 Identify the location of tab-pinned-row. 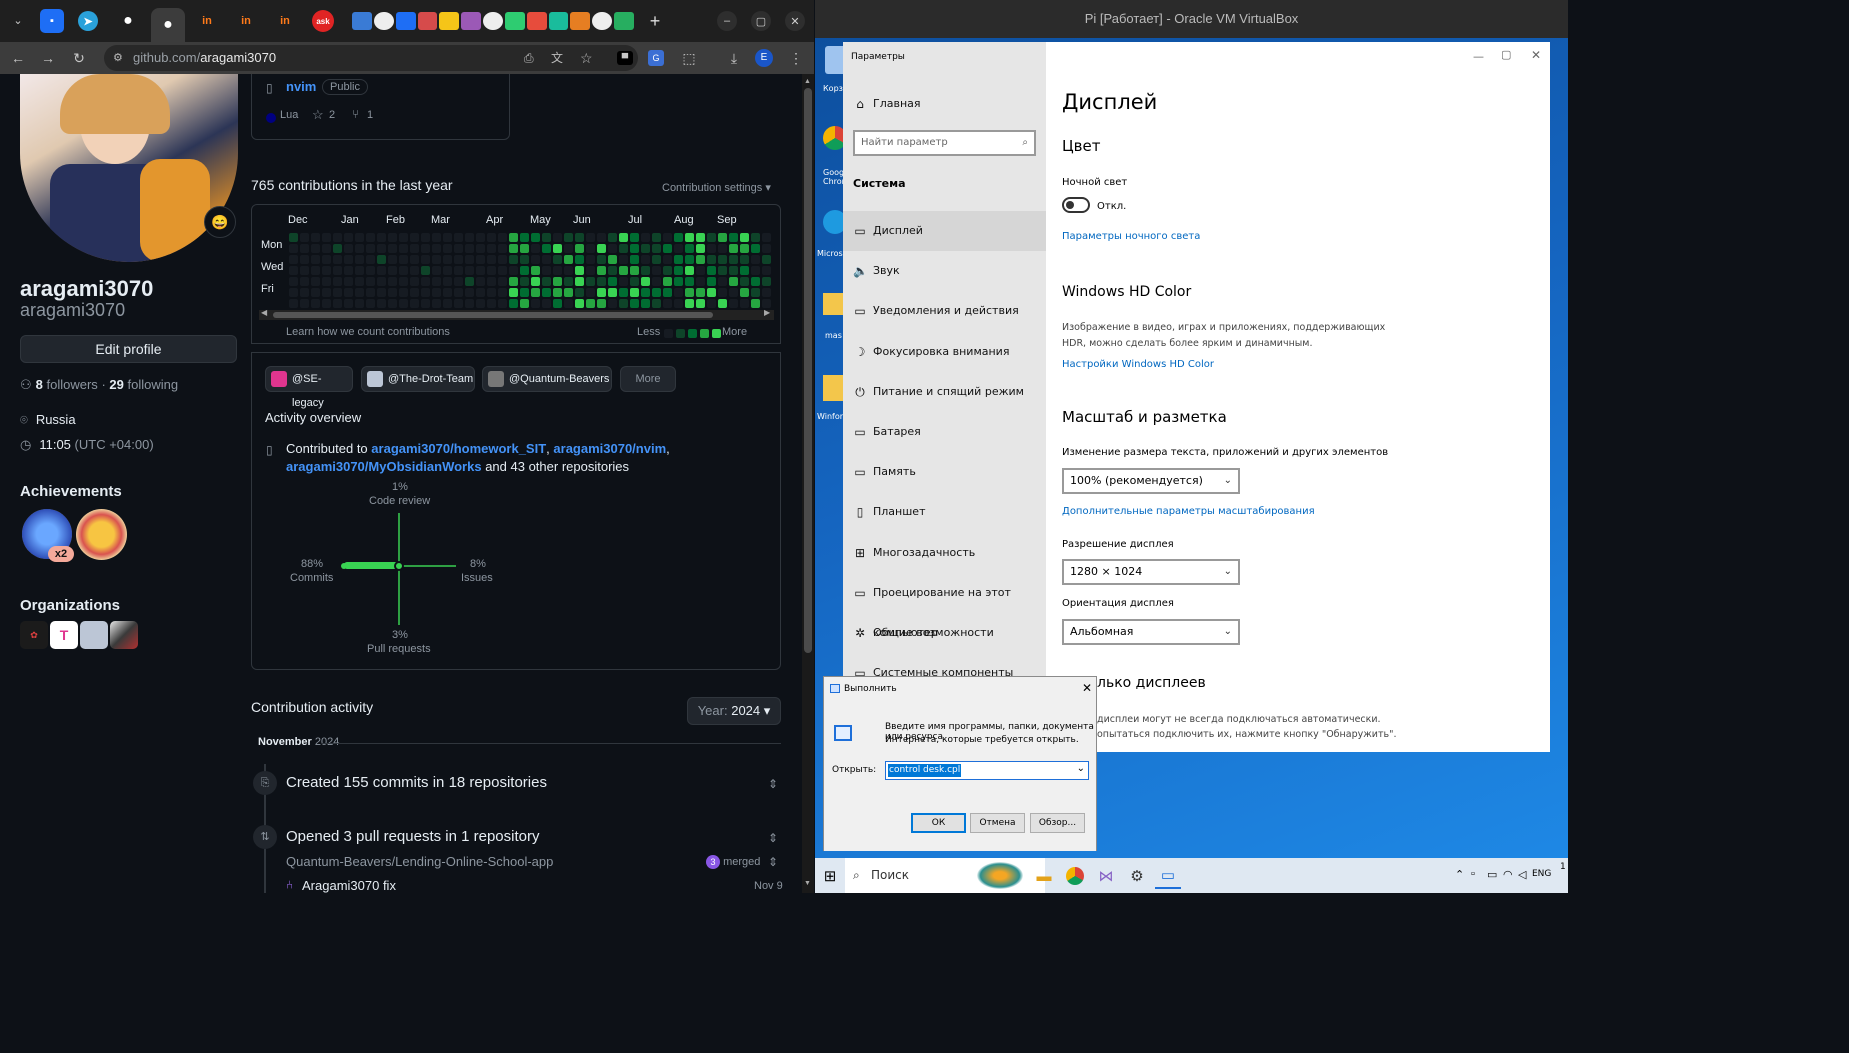
(493, 21).